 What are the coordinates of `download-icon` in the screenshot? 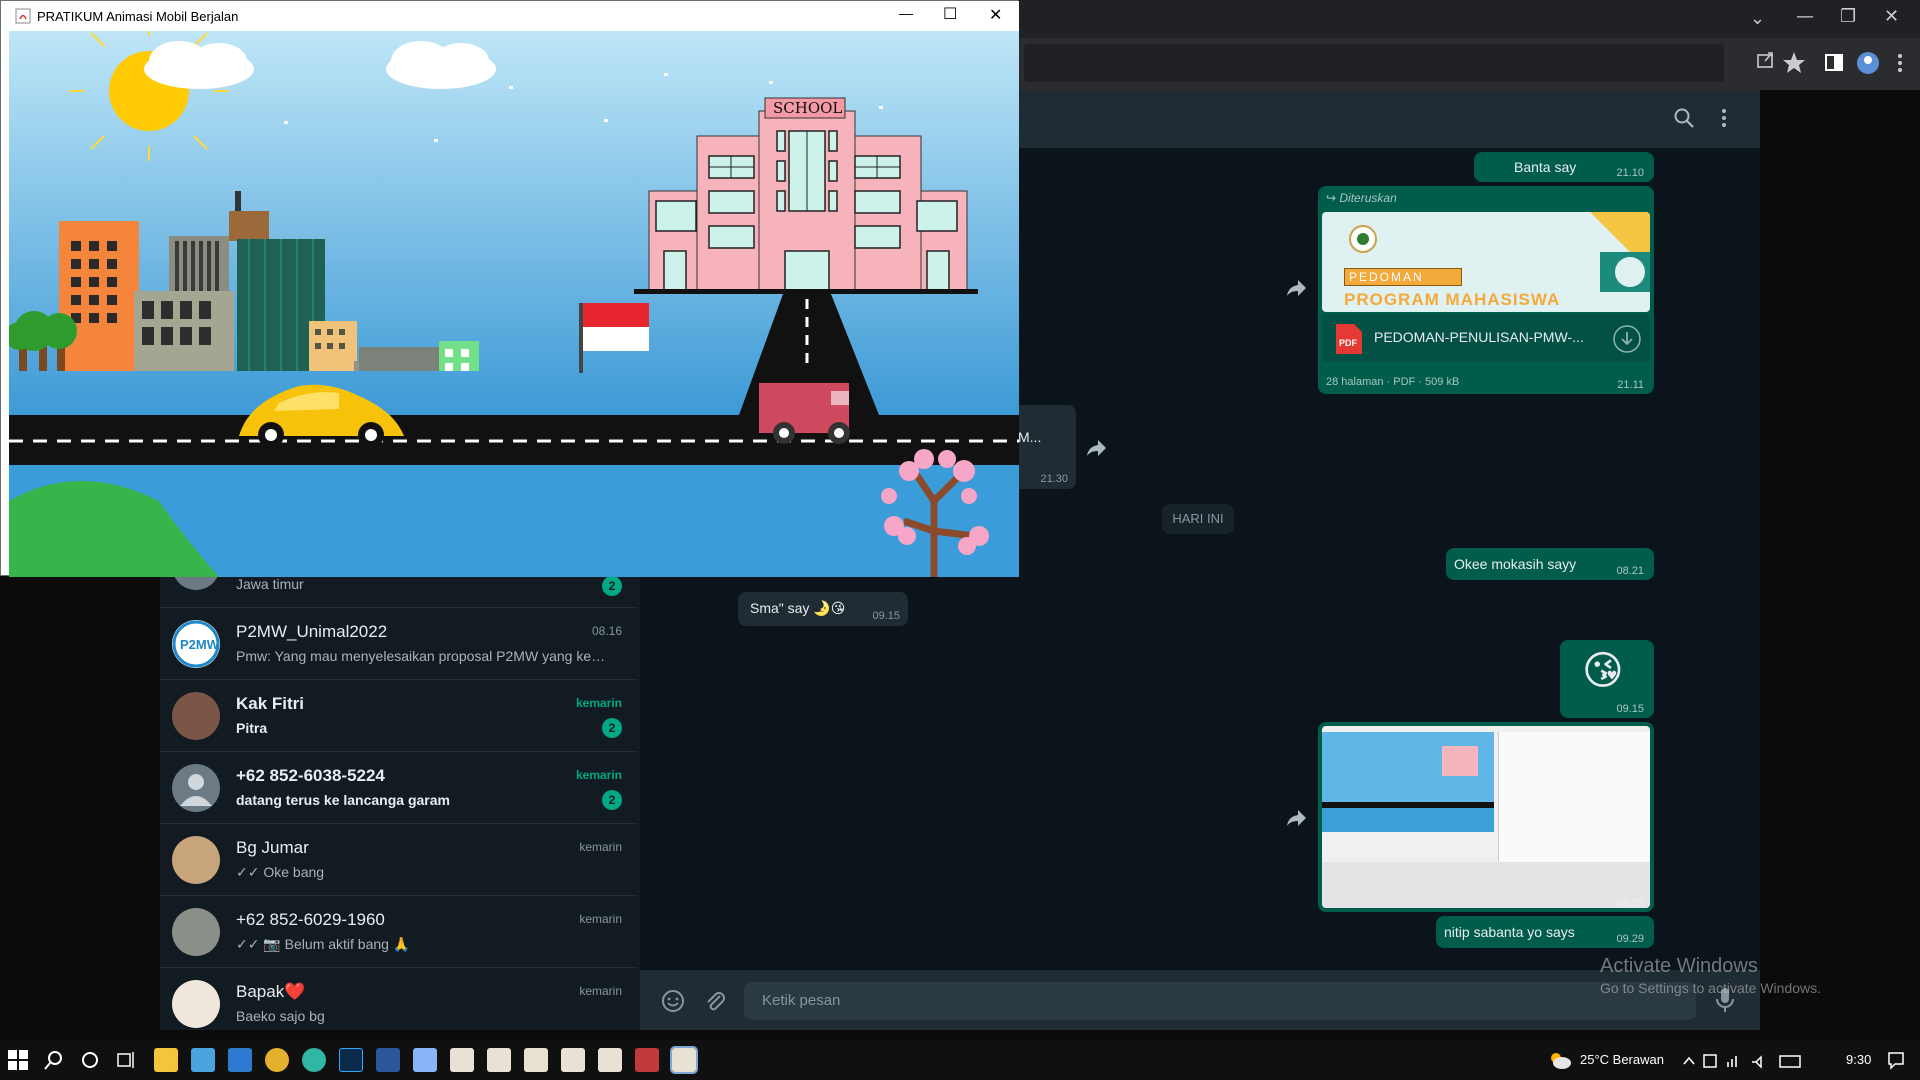 It's located at (1627, 339).